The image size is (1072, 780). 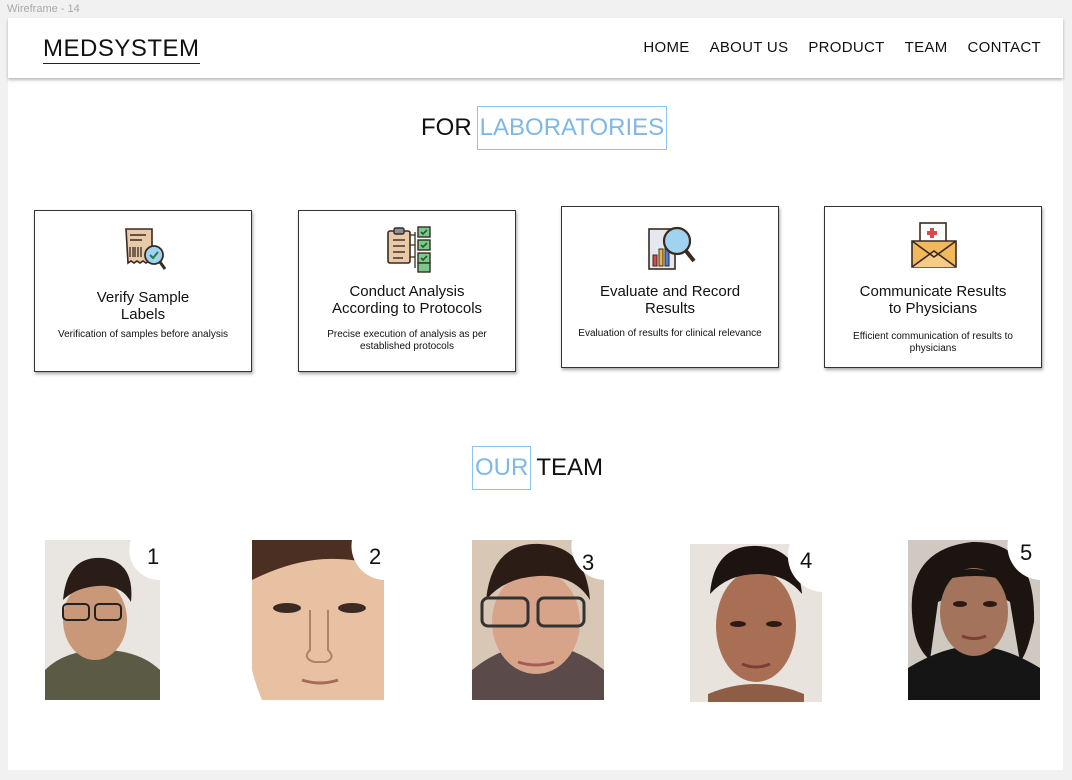 What do you see at coordinates (1026, 552) in the screenshot?
I see `member-number: 5` at bounding box center [1026, 552].